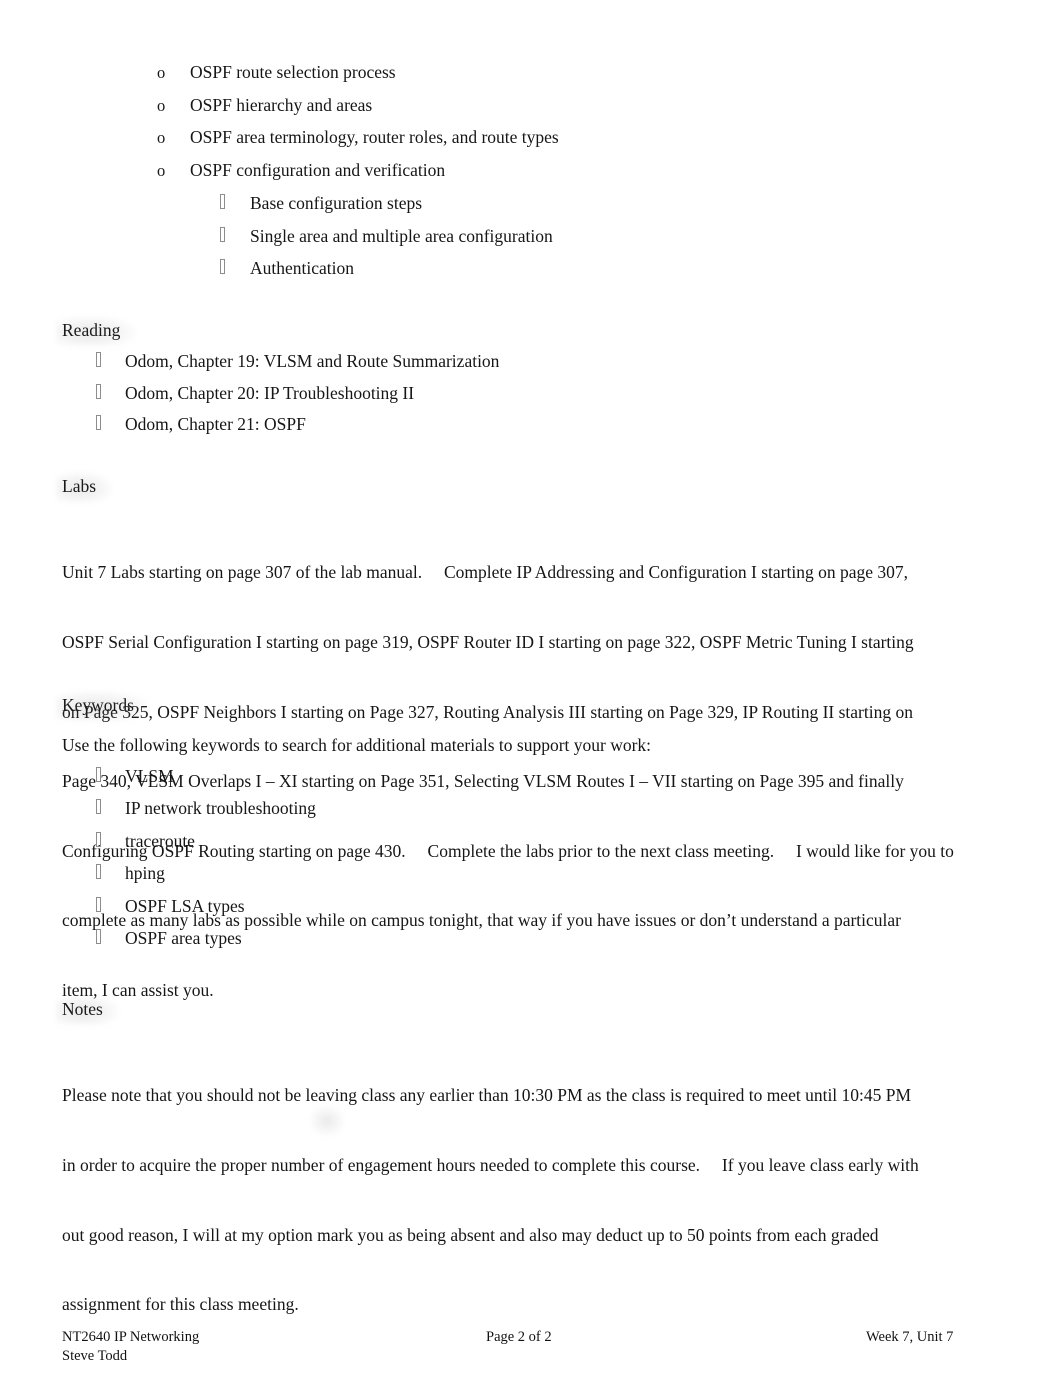 The height and width of the screenshot is (1377, 1062). What do you see at coordinates (95, 1355) in the screenshot?
I see `footer-author-label: Steve Todd` at bounding box center [95, 1355].